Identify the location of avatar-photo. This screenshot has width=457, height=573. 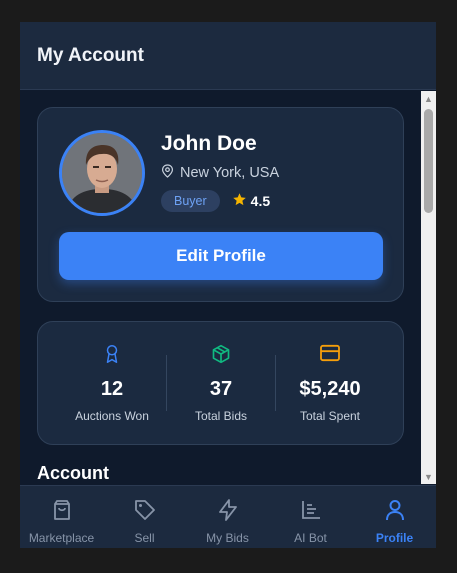
(102, 173).